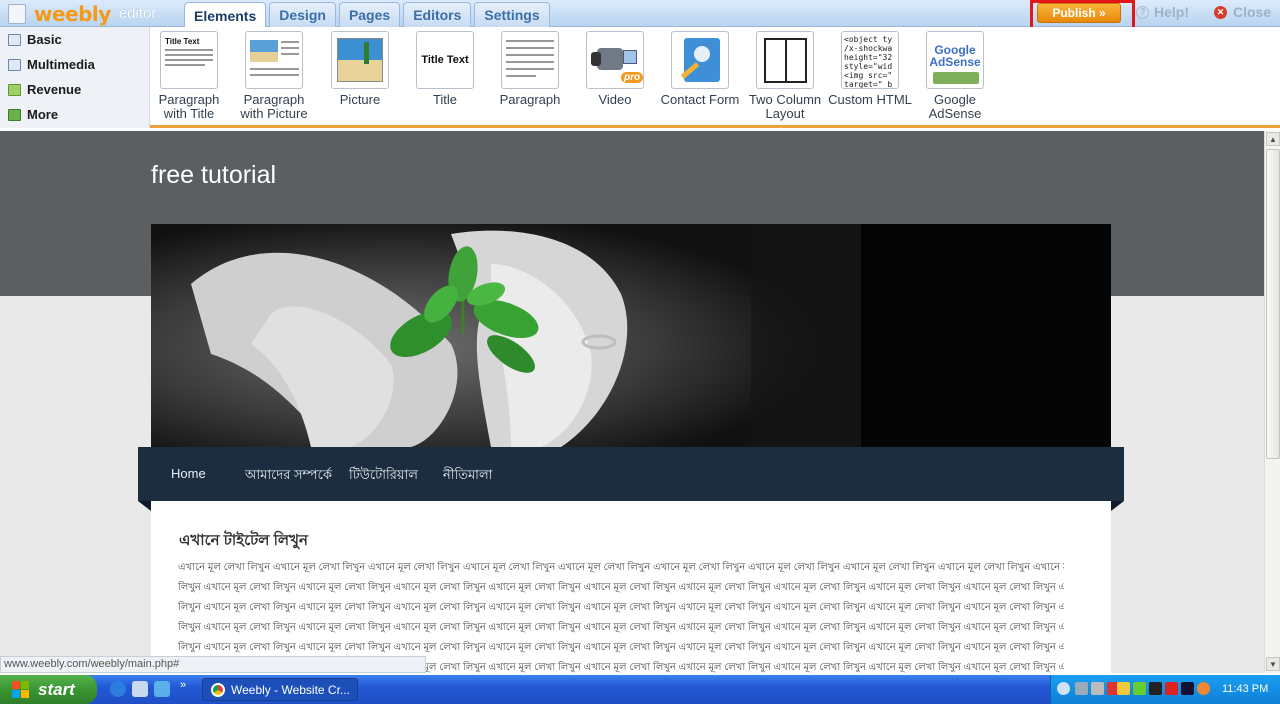 The image size is (1280, 704). What do you see at coordinates (1081, 688) in the screenshot?
I see `network-icon` at bounding box center [1081, 688].